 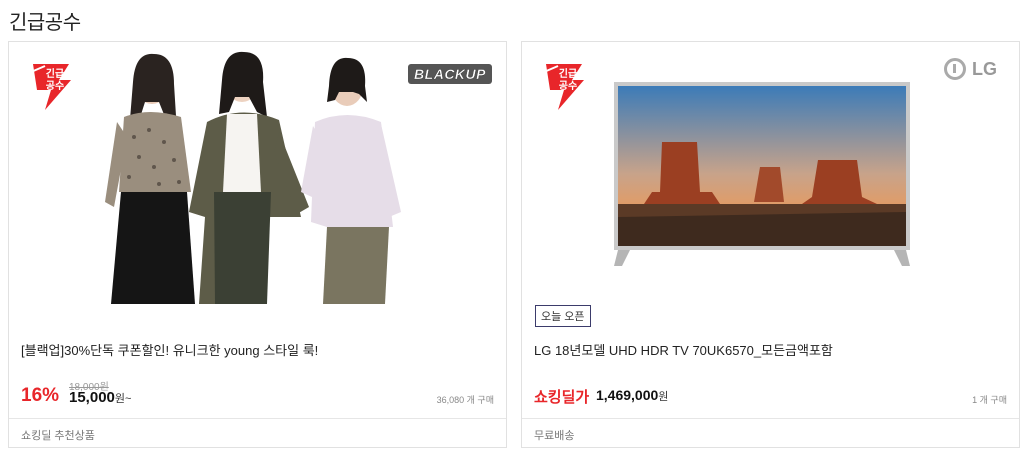 What do you see at coordinates (770, 432) in the screenshot?
I see `card-footer: 무료배송` at bounding box center [770, 432].